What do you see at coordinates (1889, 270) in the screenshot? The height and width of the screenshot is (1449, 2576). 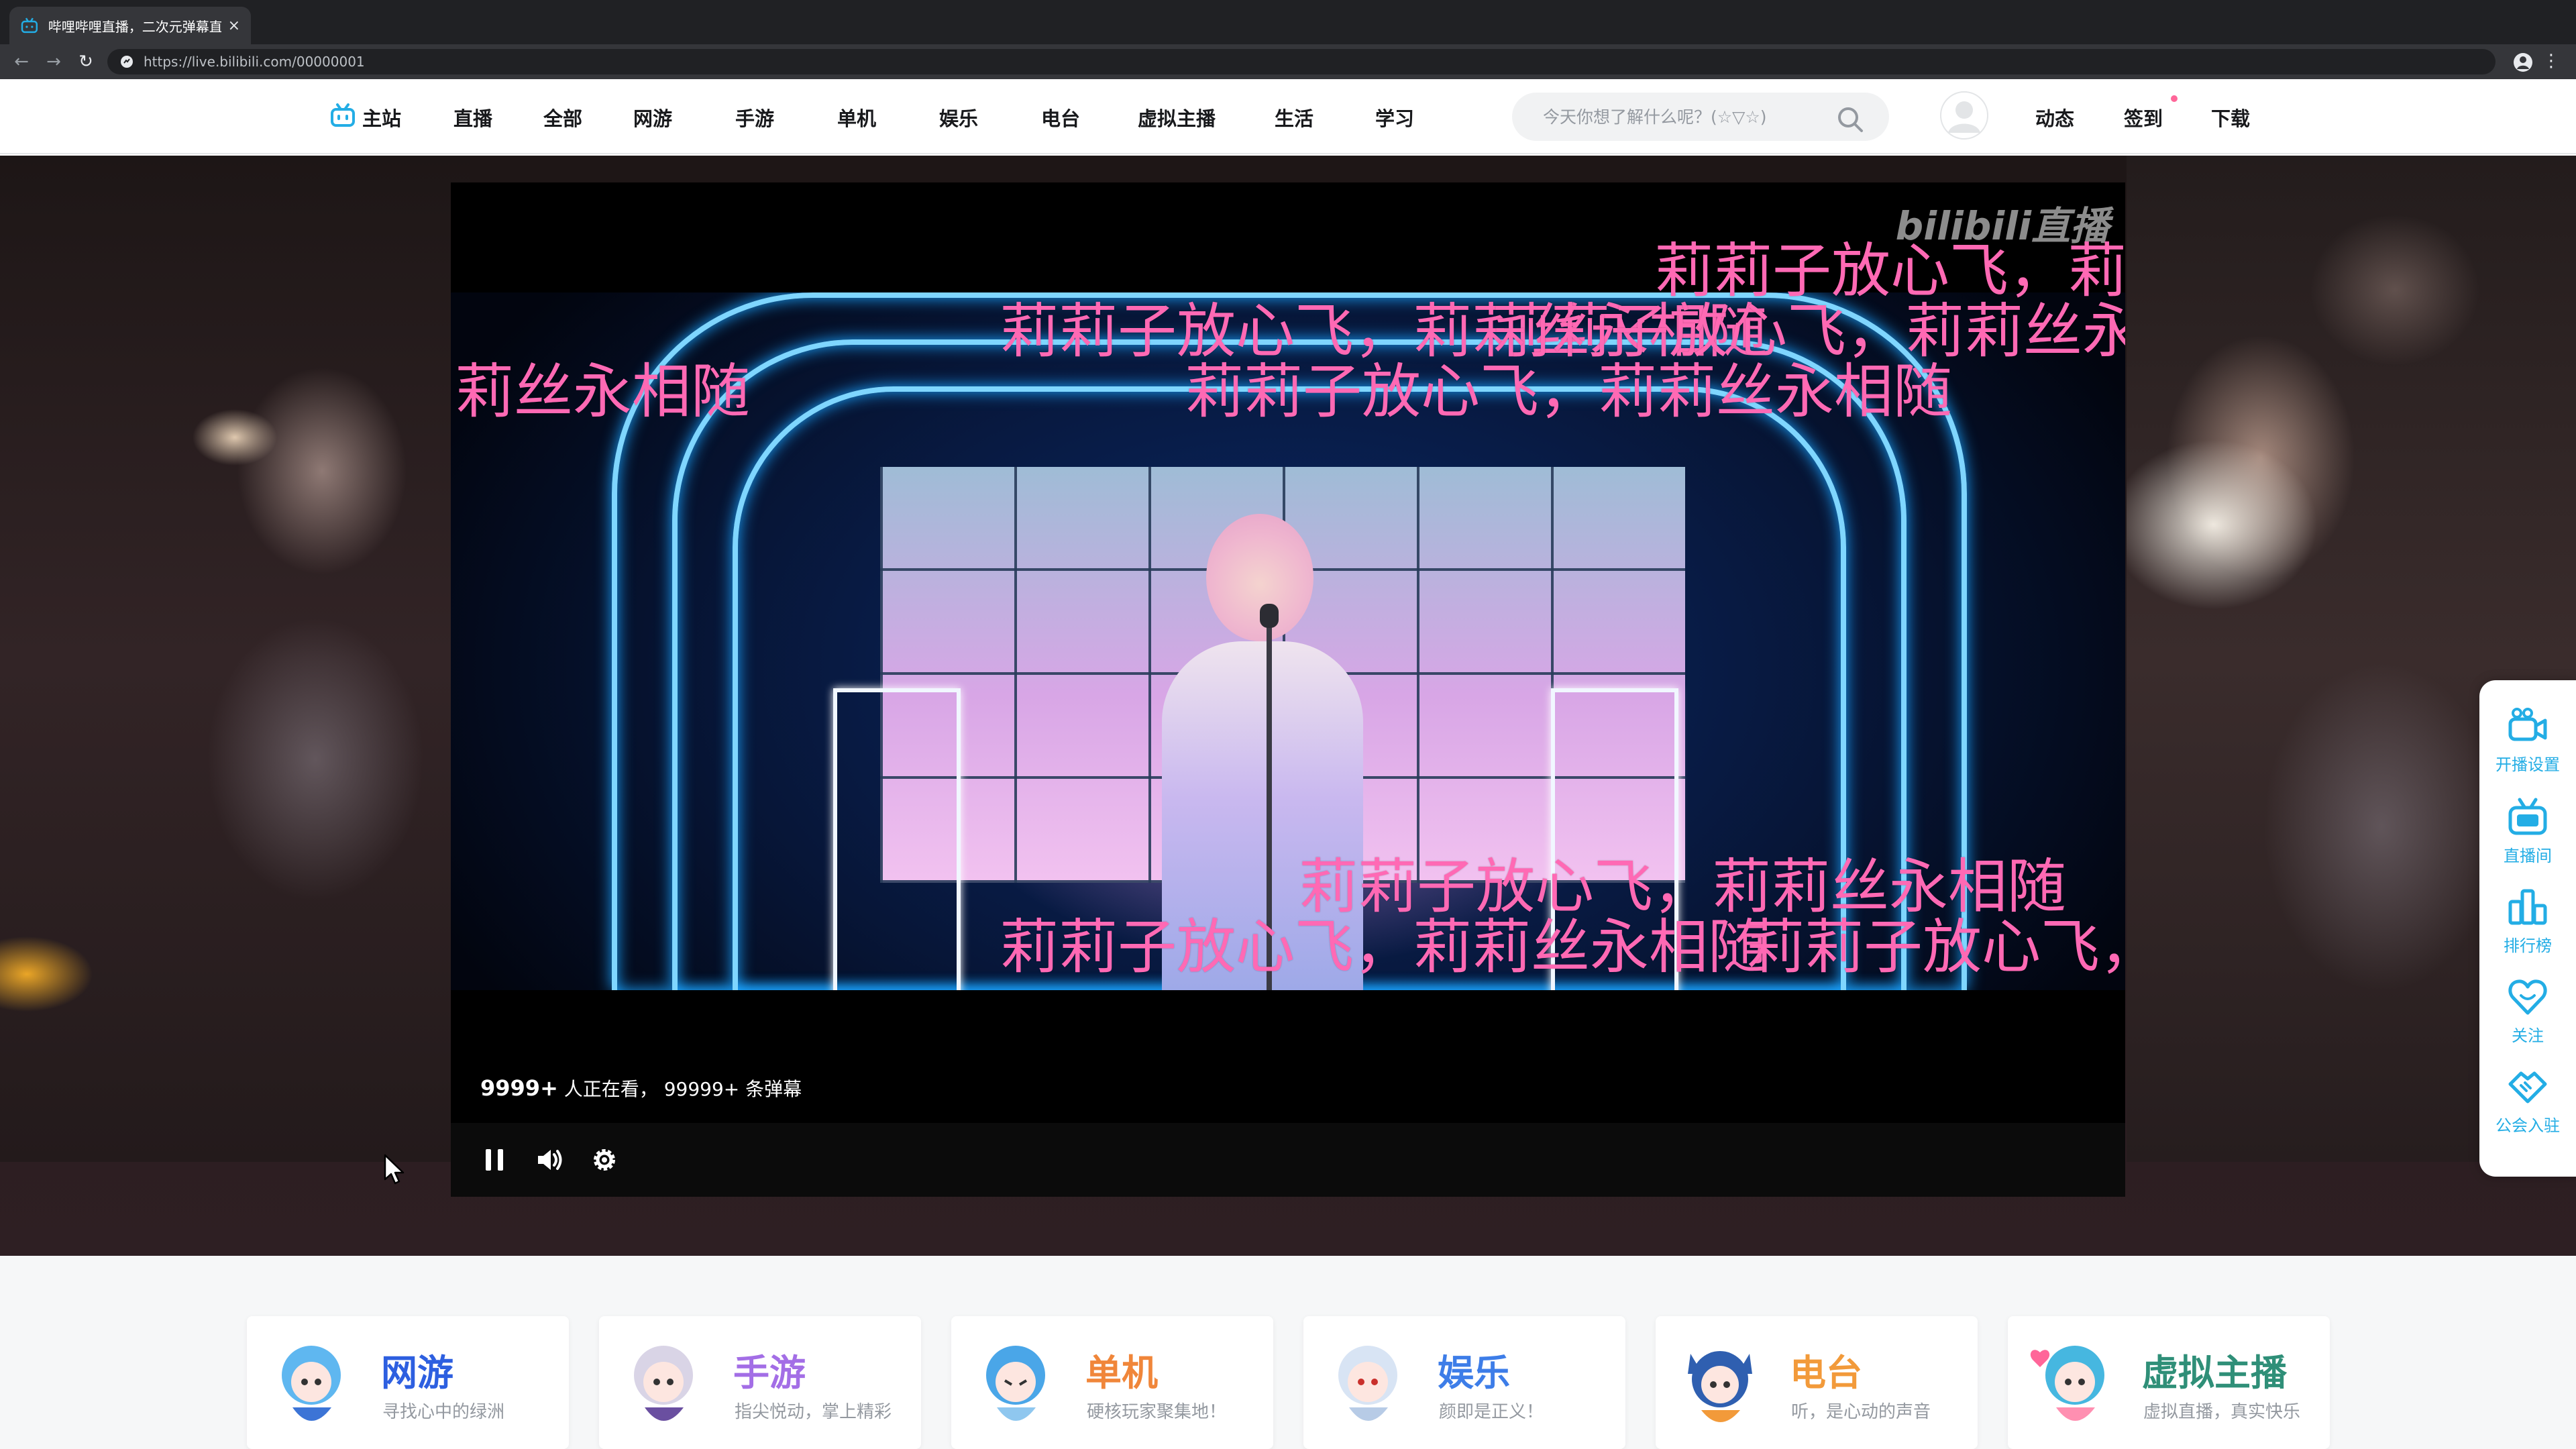 I see `danmaku-comment: 莉莉子放心飞，莉莉` at bounding box center [1889, 270].